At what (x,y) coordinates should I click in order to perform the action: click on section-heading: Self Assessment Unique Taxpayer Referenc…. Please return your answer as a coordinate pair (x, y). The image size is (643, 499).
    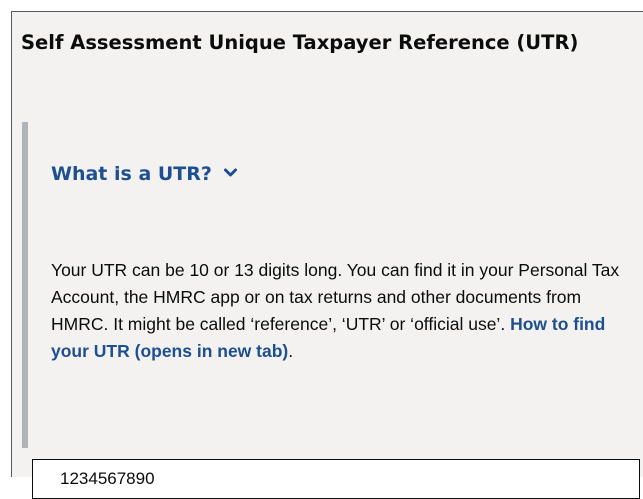
    Looking at the image, I should click on (300, 42).